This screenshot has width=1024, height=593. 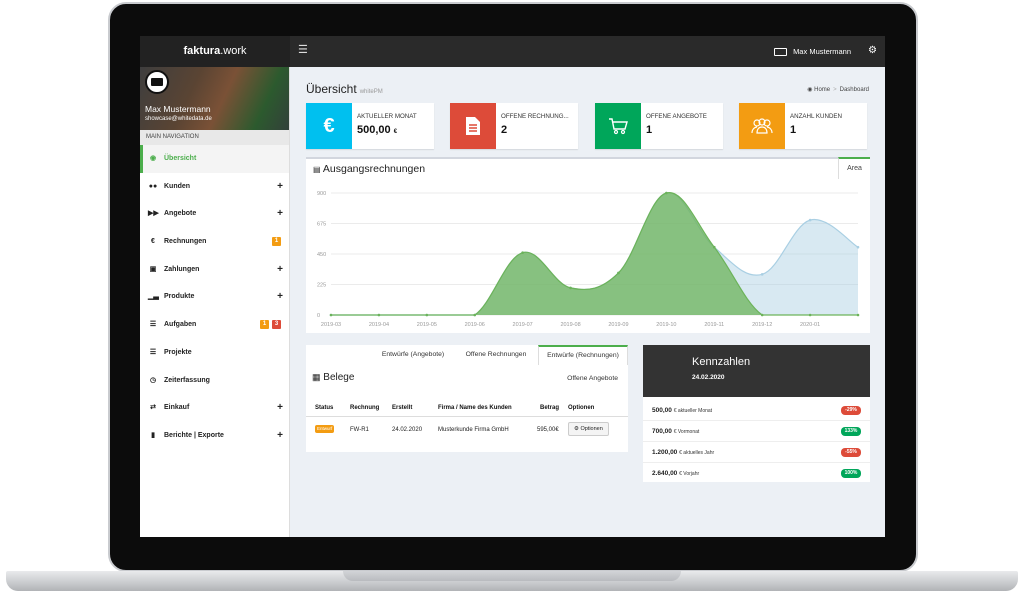 What do you see at coordinates (854, 168) in the screenshot?
I see `tab-area: Area` at bounding box center [854, 168].